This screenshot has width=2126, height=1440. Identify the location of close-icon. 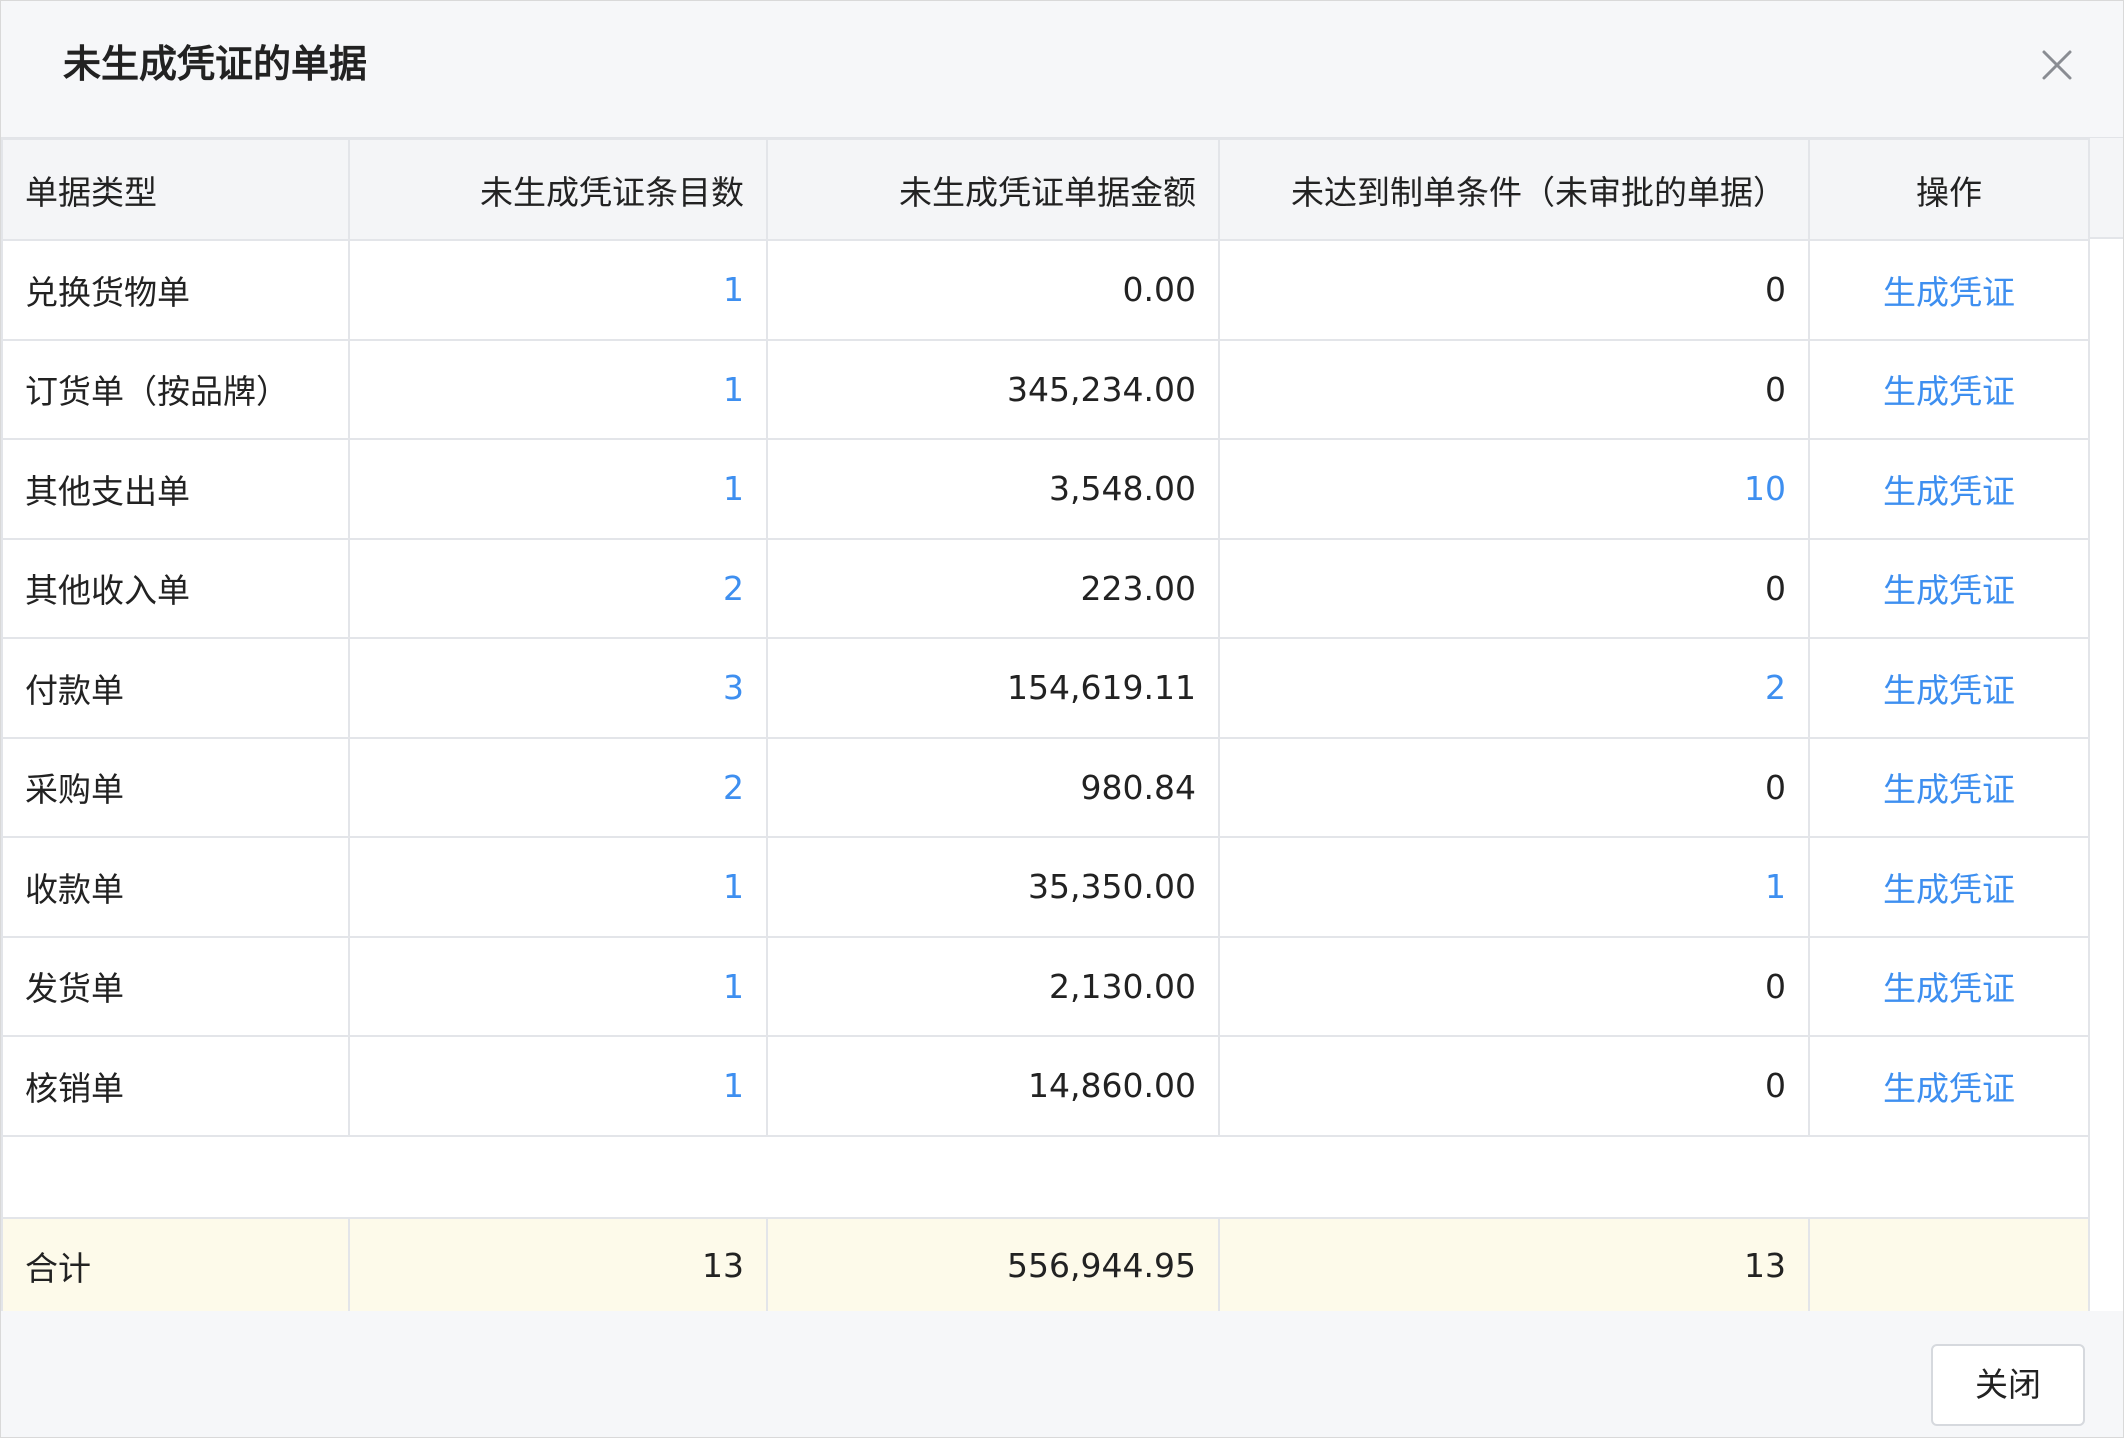
(2057, 65).